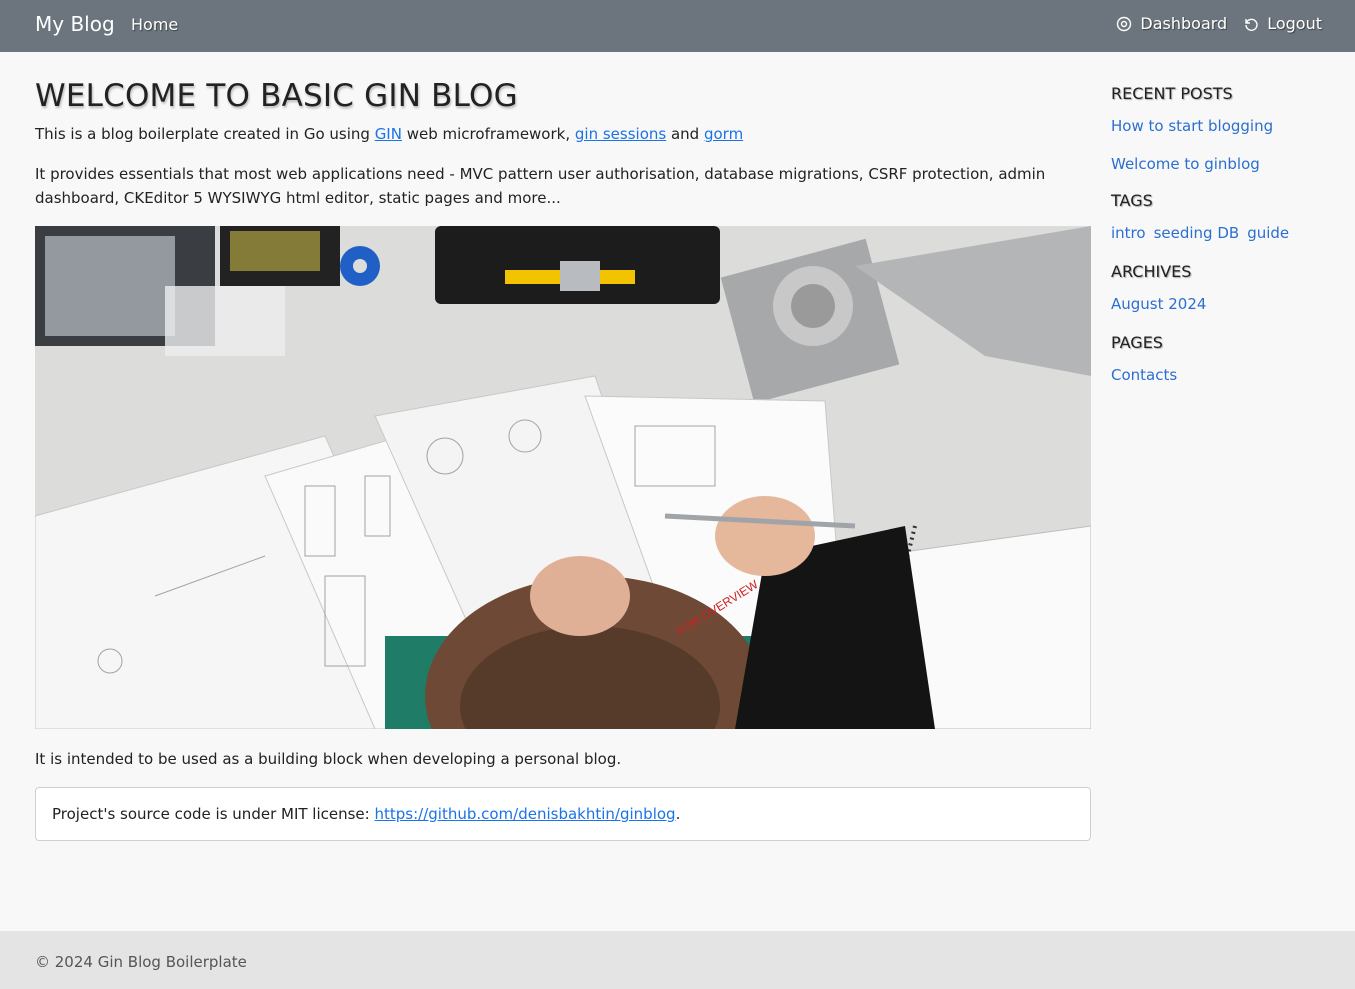 This screenshot has width=1355, height=989. I want to click on gorm-link: gorm, so click(723, 134).